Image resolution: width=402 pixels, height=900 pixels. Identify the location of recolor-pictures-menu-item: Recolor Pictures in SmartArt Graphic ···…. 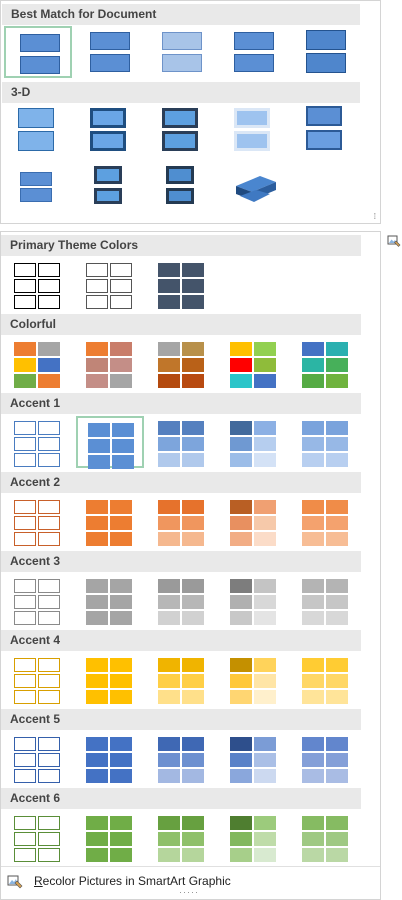
(190, 882).